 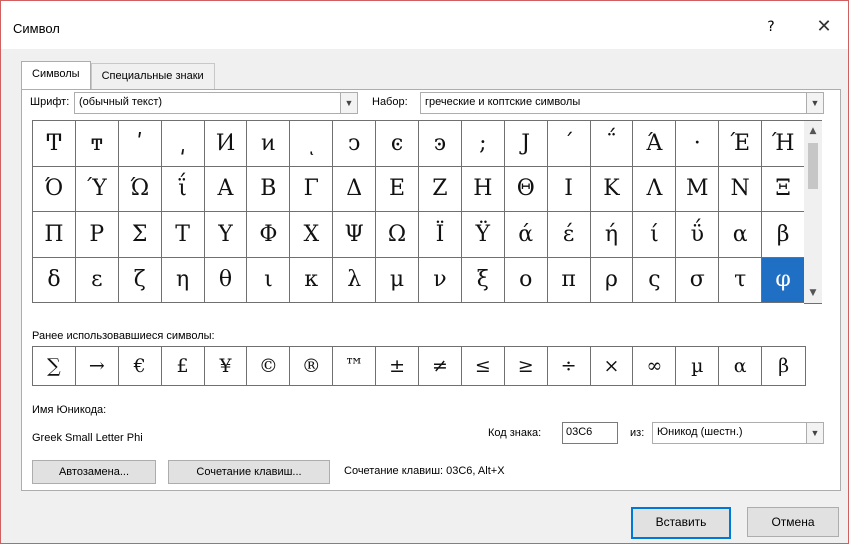 I want to click on symbol-cell: Ι, so click(x=569, y=189).